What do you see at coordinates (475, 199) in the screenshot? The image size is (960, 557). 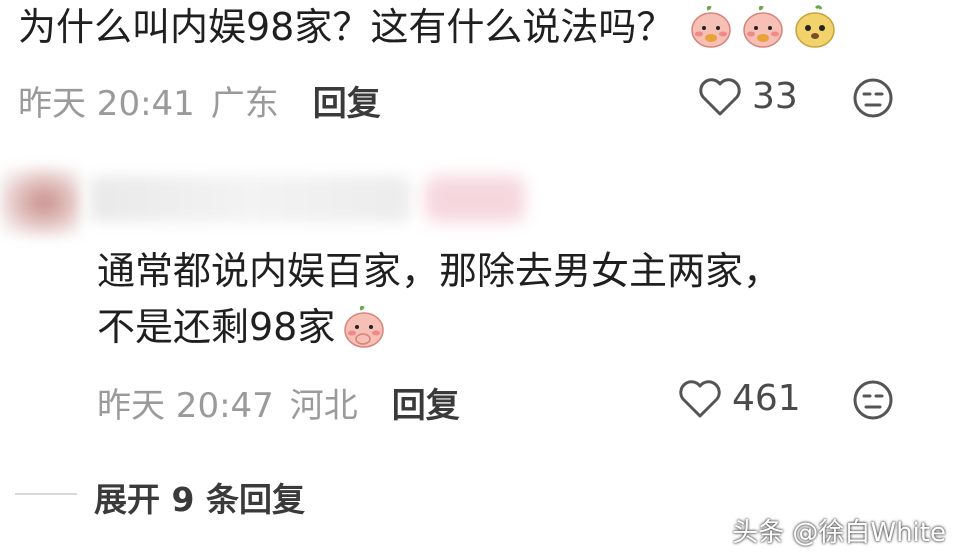 I see `user-badge-blurred` at bounding box center [475, 199].